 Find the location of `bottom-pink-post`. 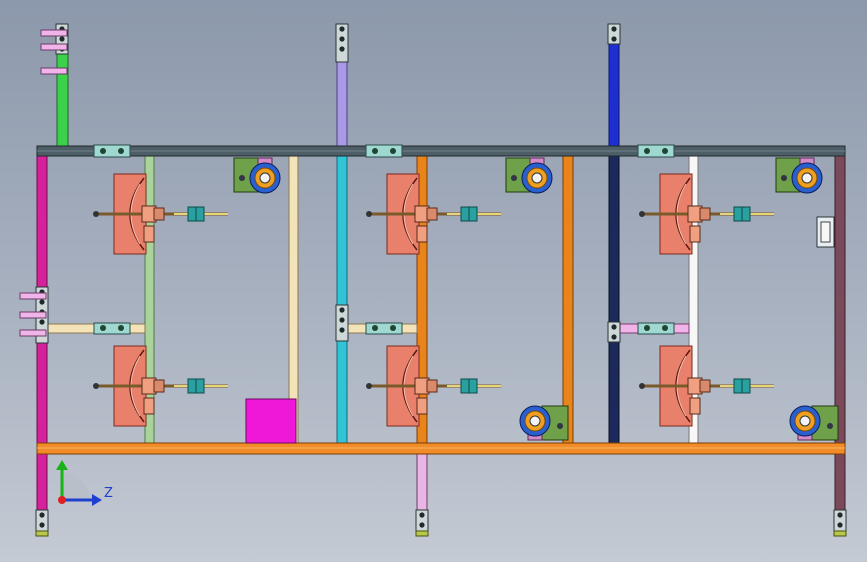

bottom-pink-post is located at coordinates (422, 485).